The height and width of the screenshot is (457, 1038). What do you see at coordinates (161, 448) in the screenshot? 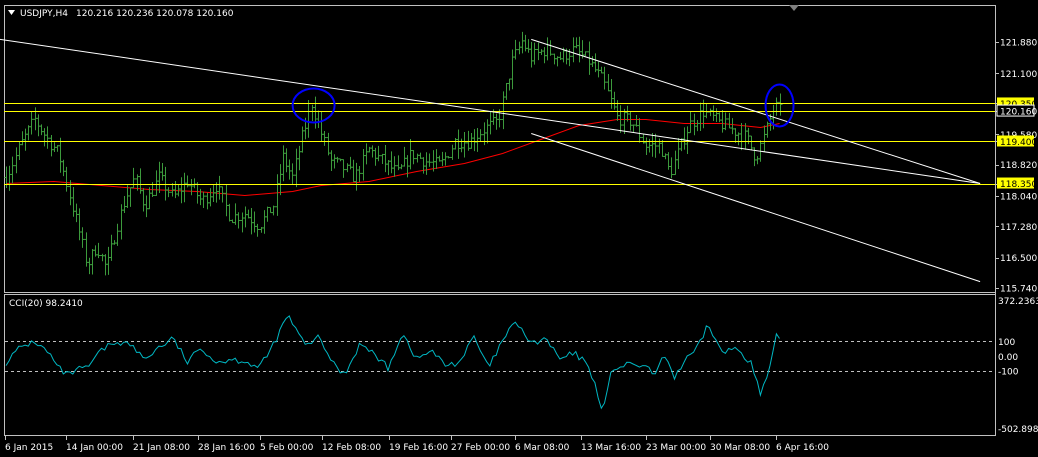
I see `svg-text: 21 Jan 08:00` at bounding box center [161, 448].